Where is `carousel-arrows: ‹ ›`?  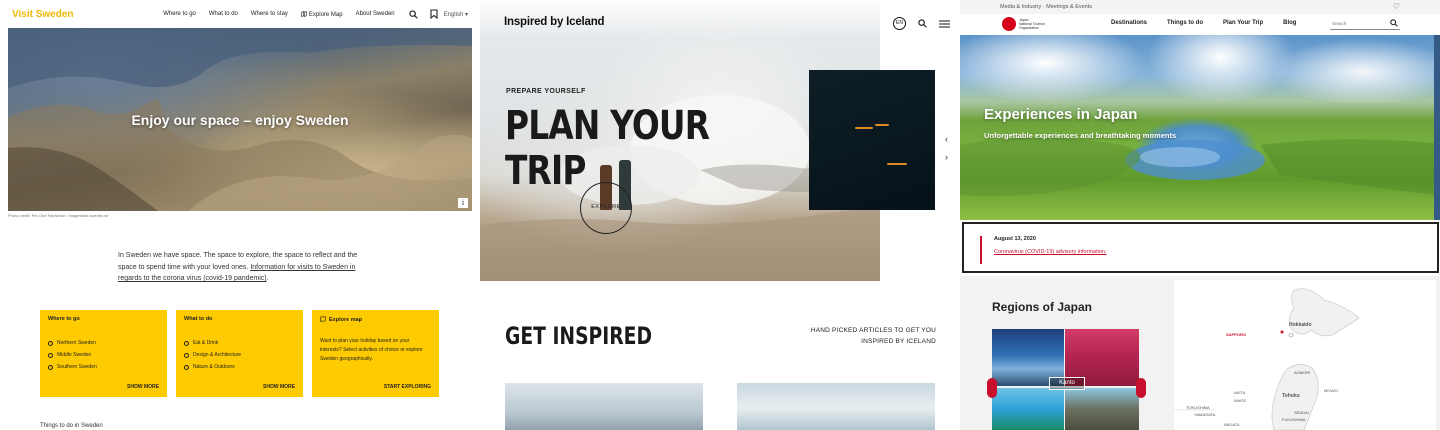
carousel-arrows: ‹ › is located at coordinates (946, 148).